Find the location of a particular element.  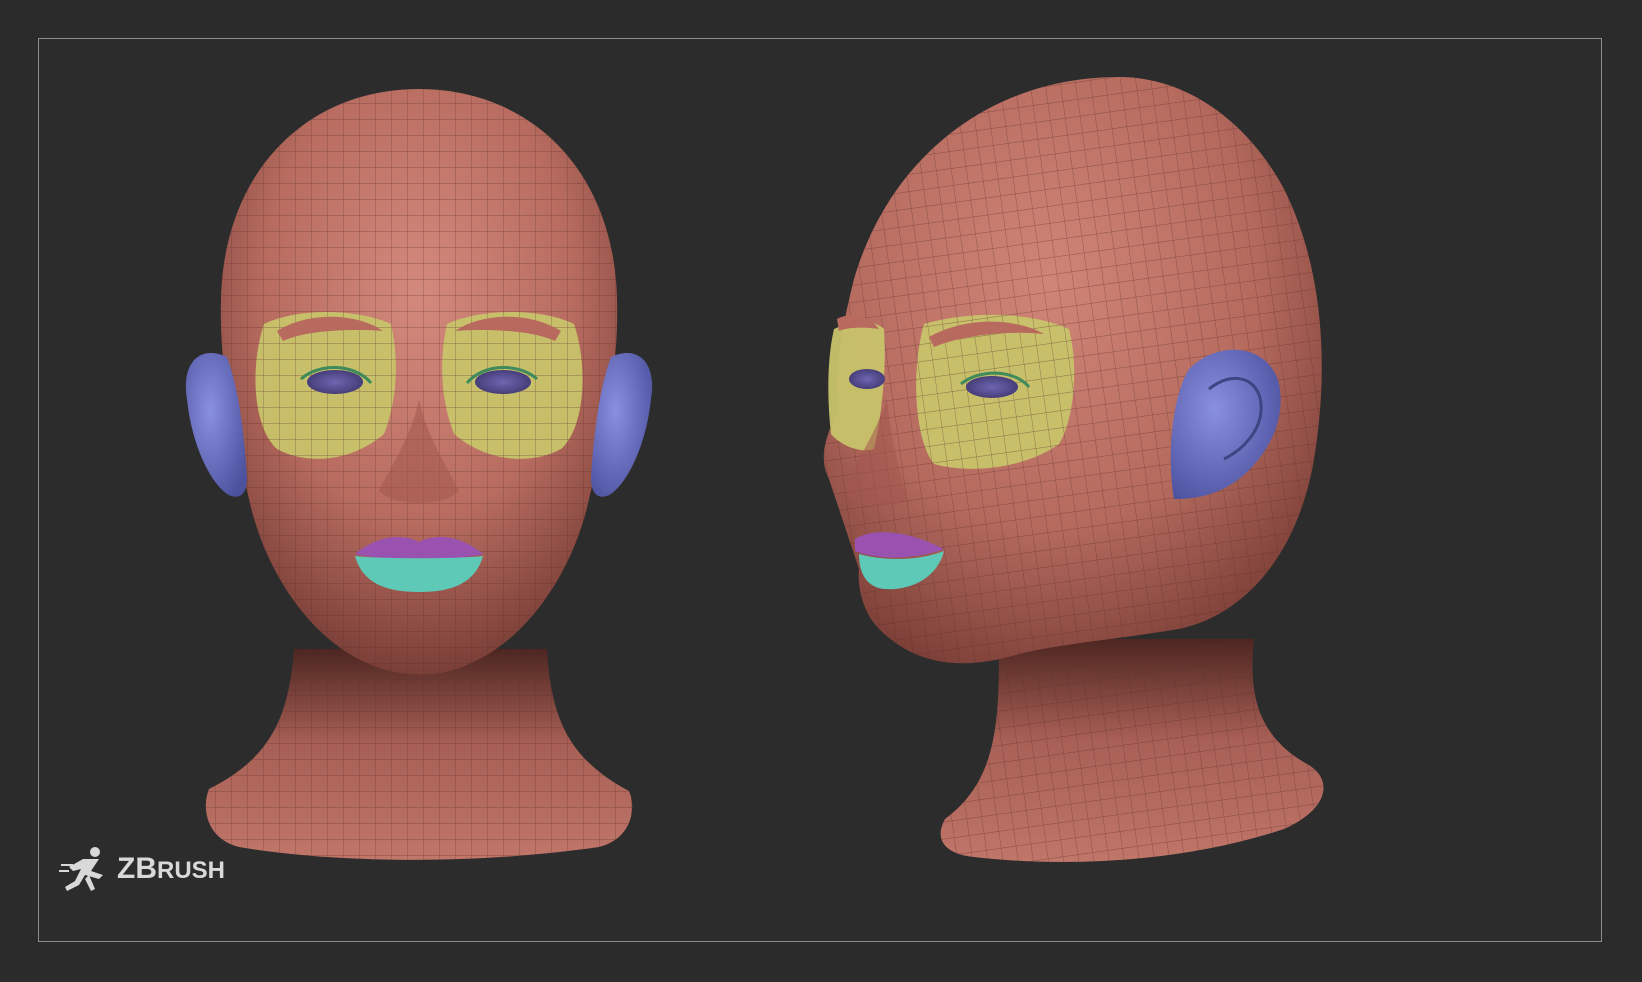

side-far-eyeball is located at coordinates (867, 379).